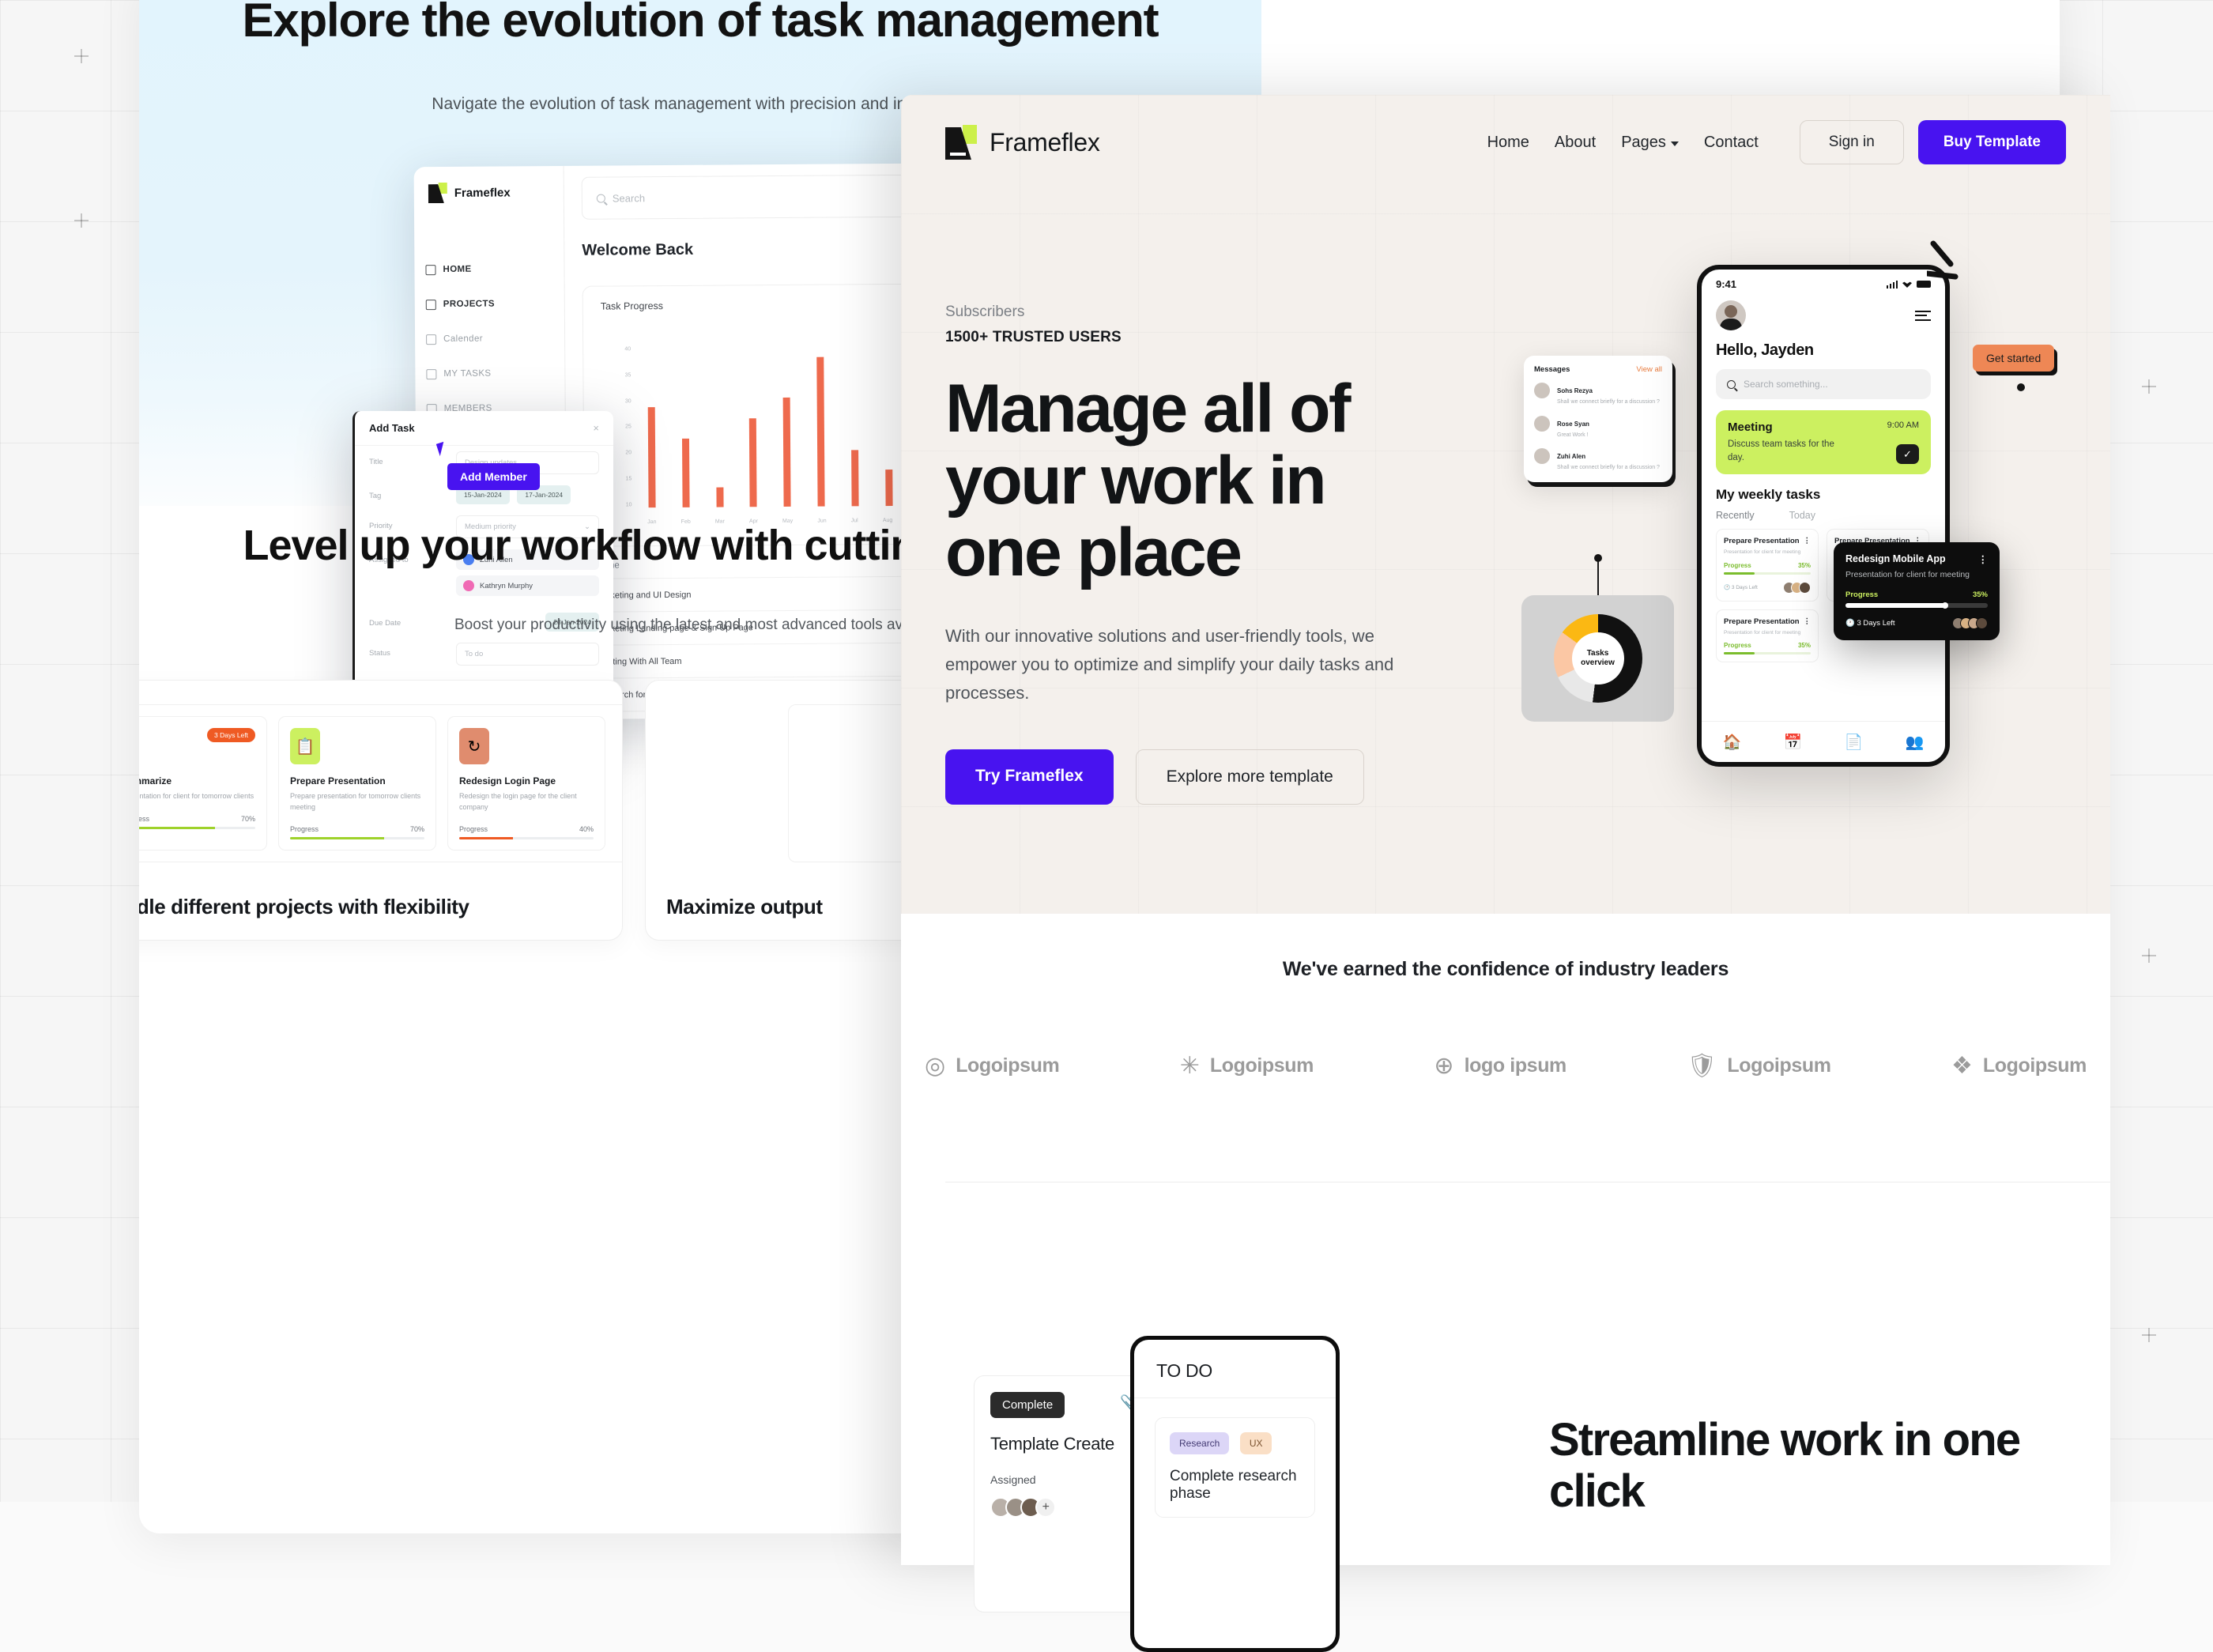 The width and height of the screenshot is (2213, 1652). Describe the element at coordinates (1597, 658) in the screenshot. I see `tasks-overview-card: Tasks overview` at that location.